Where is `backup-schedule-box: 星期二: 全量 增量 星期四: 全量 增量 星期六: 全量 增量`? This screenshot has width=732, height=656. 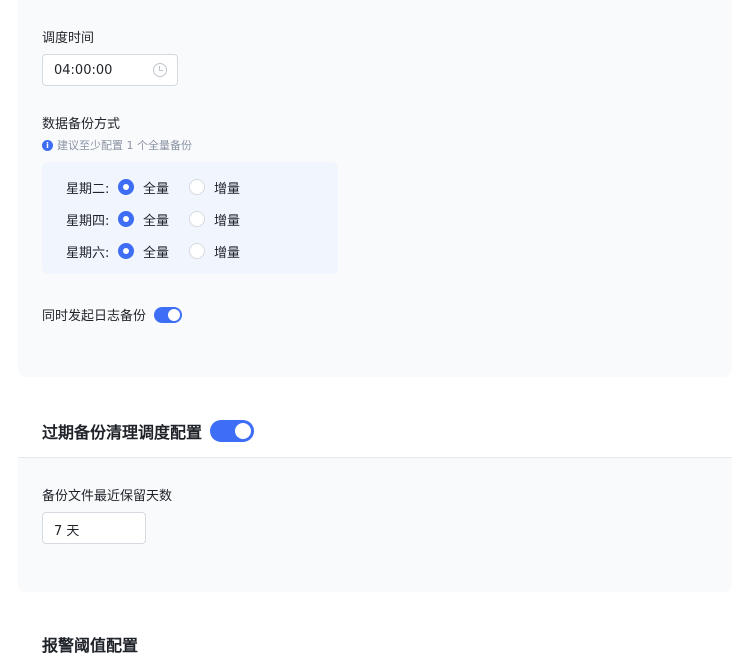
backup-schedule-box: 星期二: 全量 增量 星期四: 全量 增量 星期六: 全量 增量 is located at coordinates (190, 218).